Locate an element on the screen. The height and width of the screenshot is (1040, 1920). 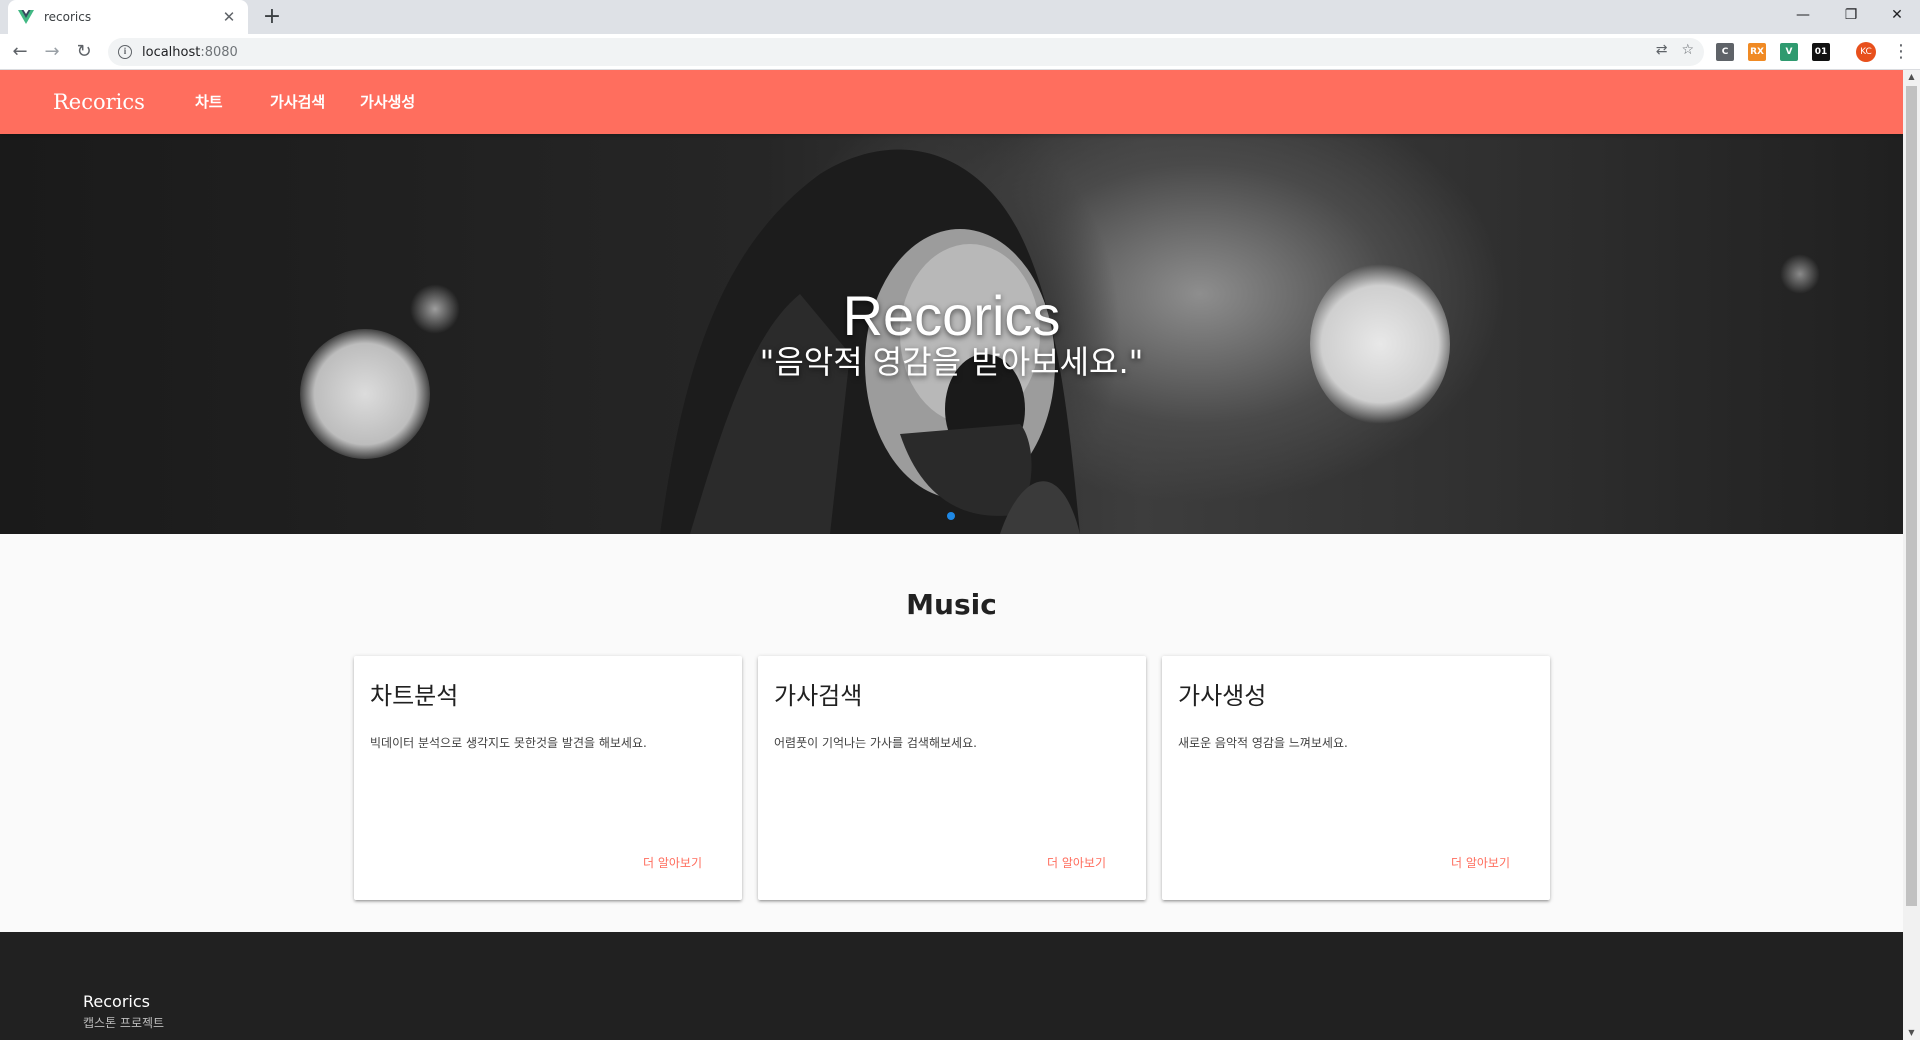
hero-title: Recorics is located at coordinates (951, 315).